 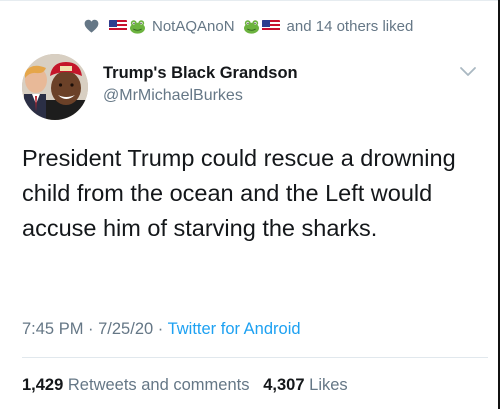 I want to click on likes-stat: 4,307 Likes, so click(x=305, y=385).